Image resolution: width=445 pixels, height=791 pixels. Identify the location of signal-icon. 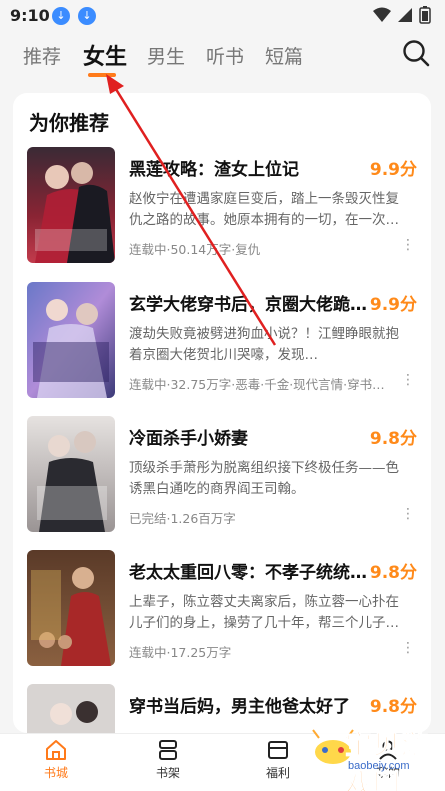
(405, 15).